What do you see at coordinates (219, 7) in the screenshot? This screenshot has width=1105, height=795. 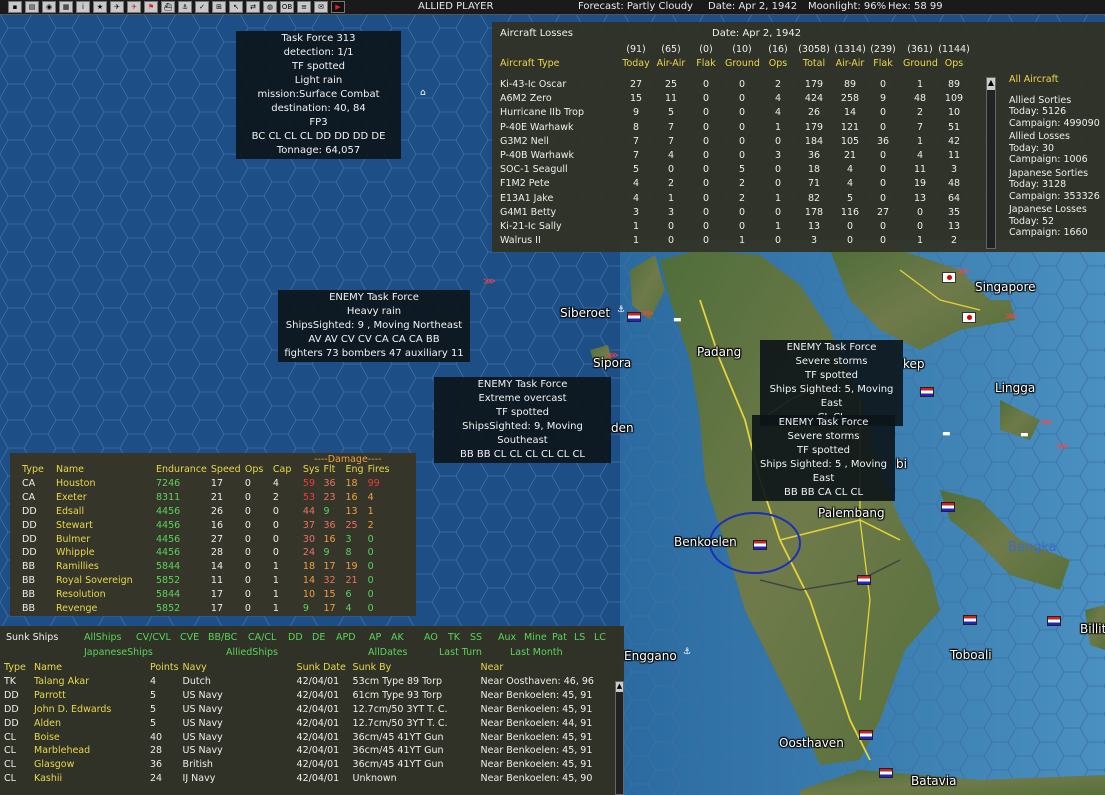 I see `airfield-icon: ⊞` at bounding box center [219, 7].